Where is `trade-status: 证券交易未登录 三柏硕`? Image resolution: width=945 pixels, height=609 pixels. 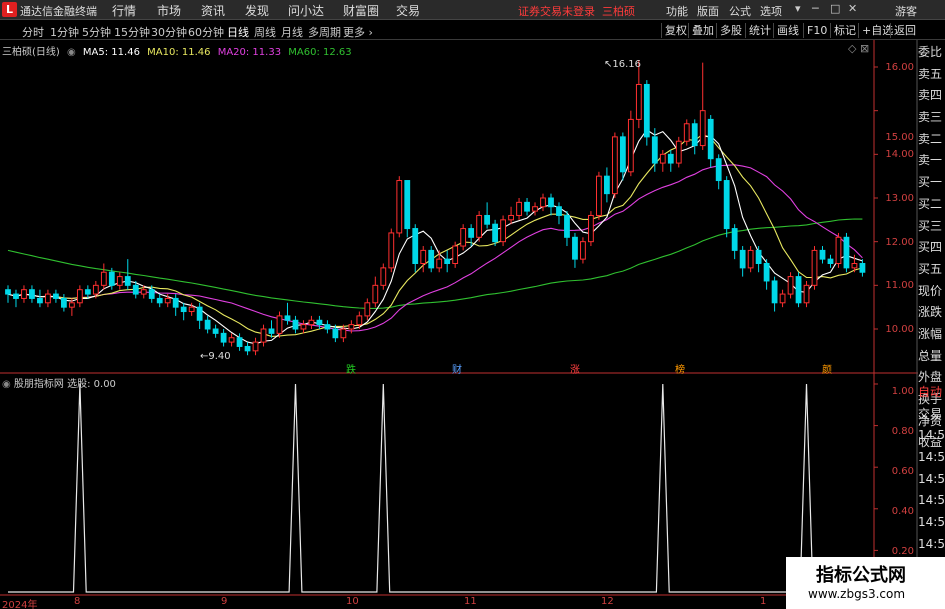
trade-status: 证券交易未登录 三柏硕 is located at coordinates (576, 11).